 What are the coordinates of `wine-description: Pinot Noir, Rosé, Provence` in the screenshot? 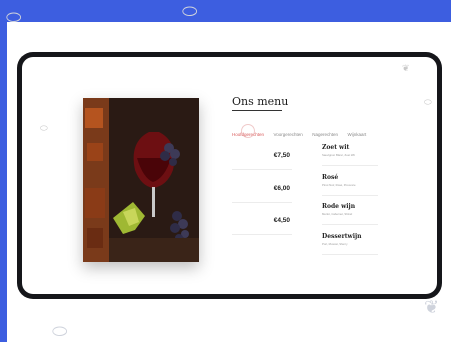 It's located at (339, 185).